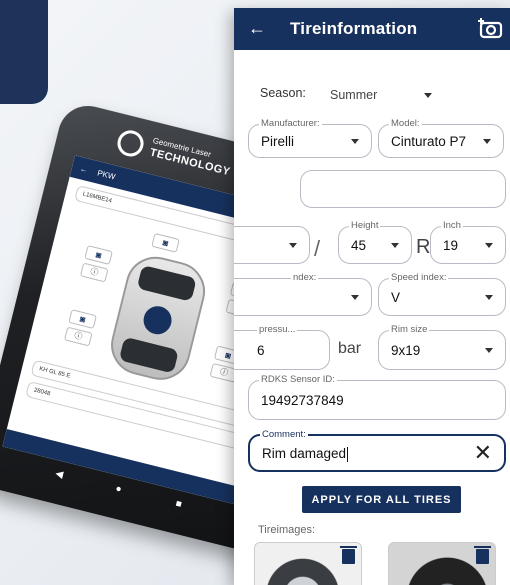 The height and width of the screenshot is (585, 510). Describe the element at coordinates (396, 297) in the screenshot. I see `speed-index-value: V` at that location.